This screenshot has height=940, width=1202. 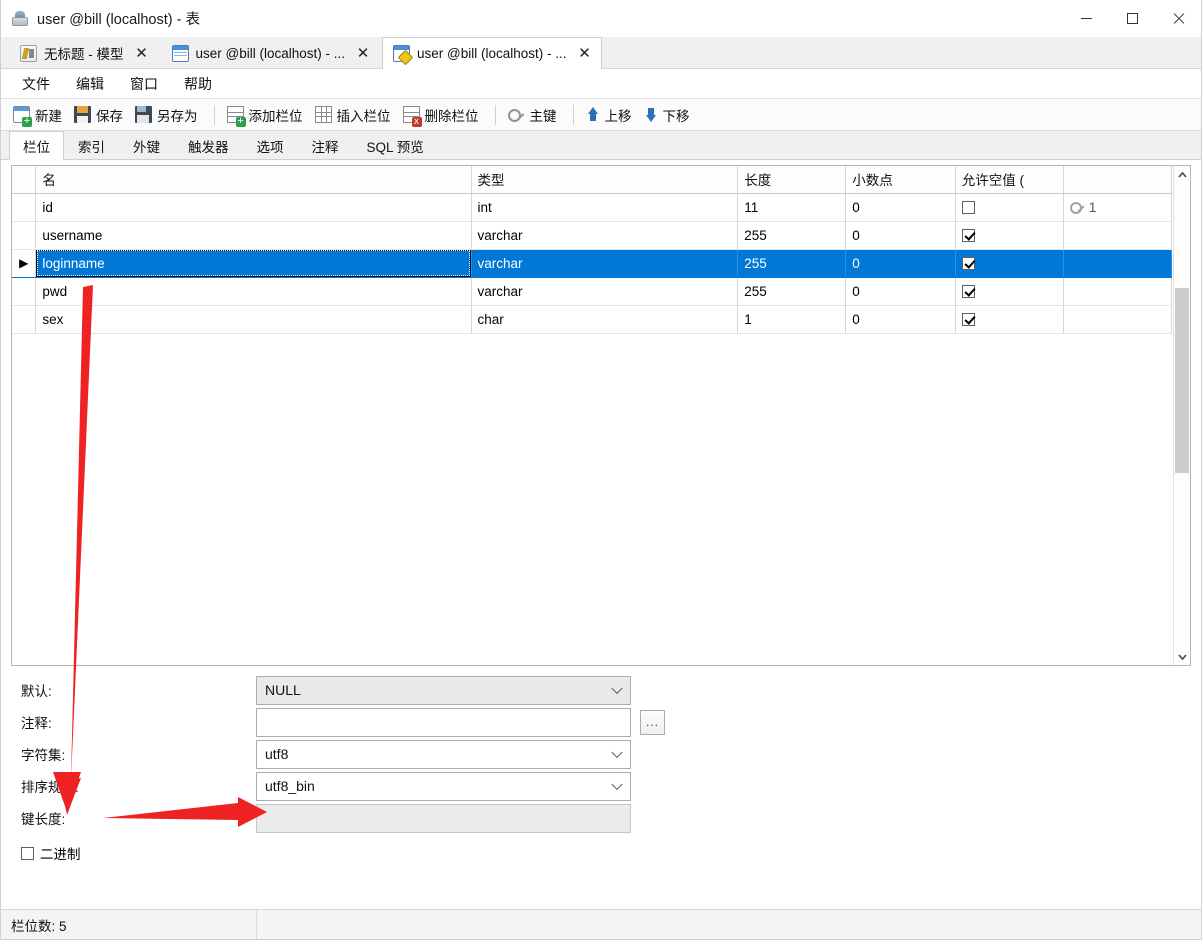 I want to click on window-title: user @bill (localhost) - 表, so click(x=118, y=20).